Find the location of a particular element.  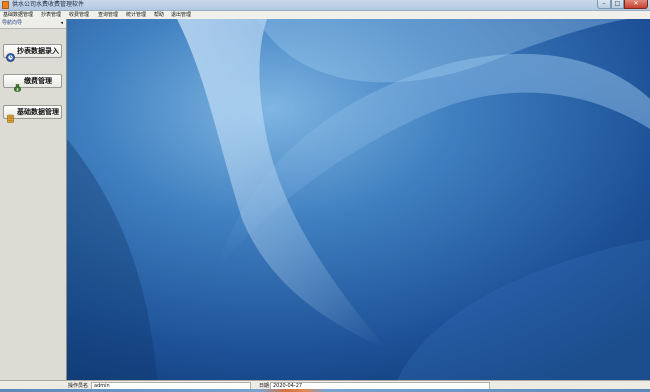

menu-basic-data: 基础数据管理 is located at coordinates (18, 15).